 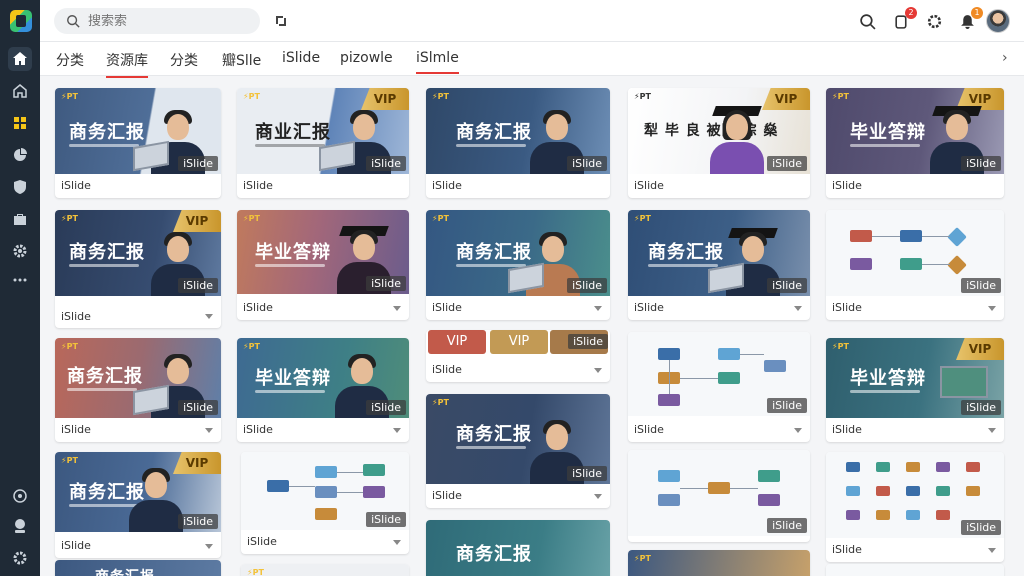 What do you see at coordinates (518, 356) in the screenshot?
I see `template-card: VIP VIP iSlide iSlide` at bounding box center [518, 356].